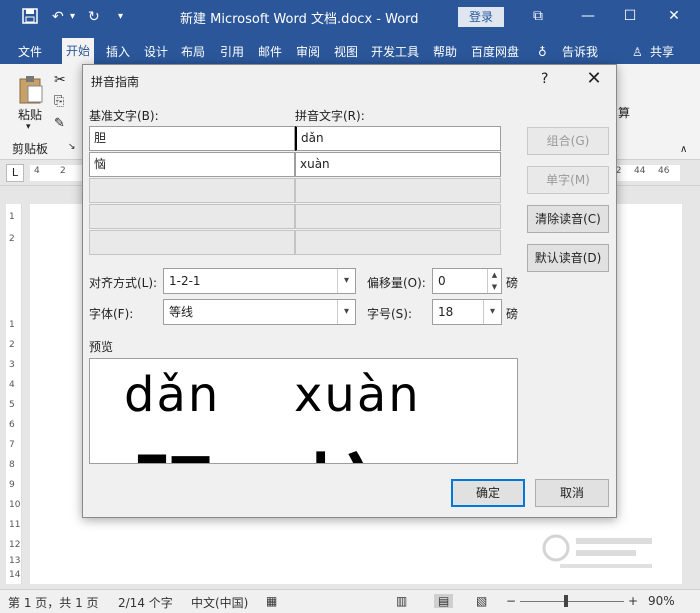  What do you see at coordinates (15, 561) in the screenshot?
I see `ruler-number: 13` at bounding box center [15, 561].